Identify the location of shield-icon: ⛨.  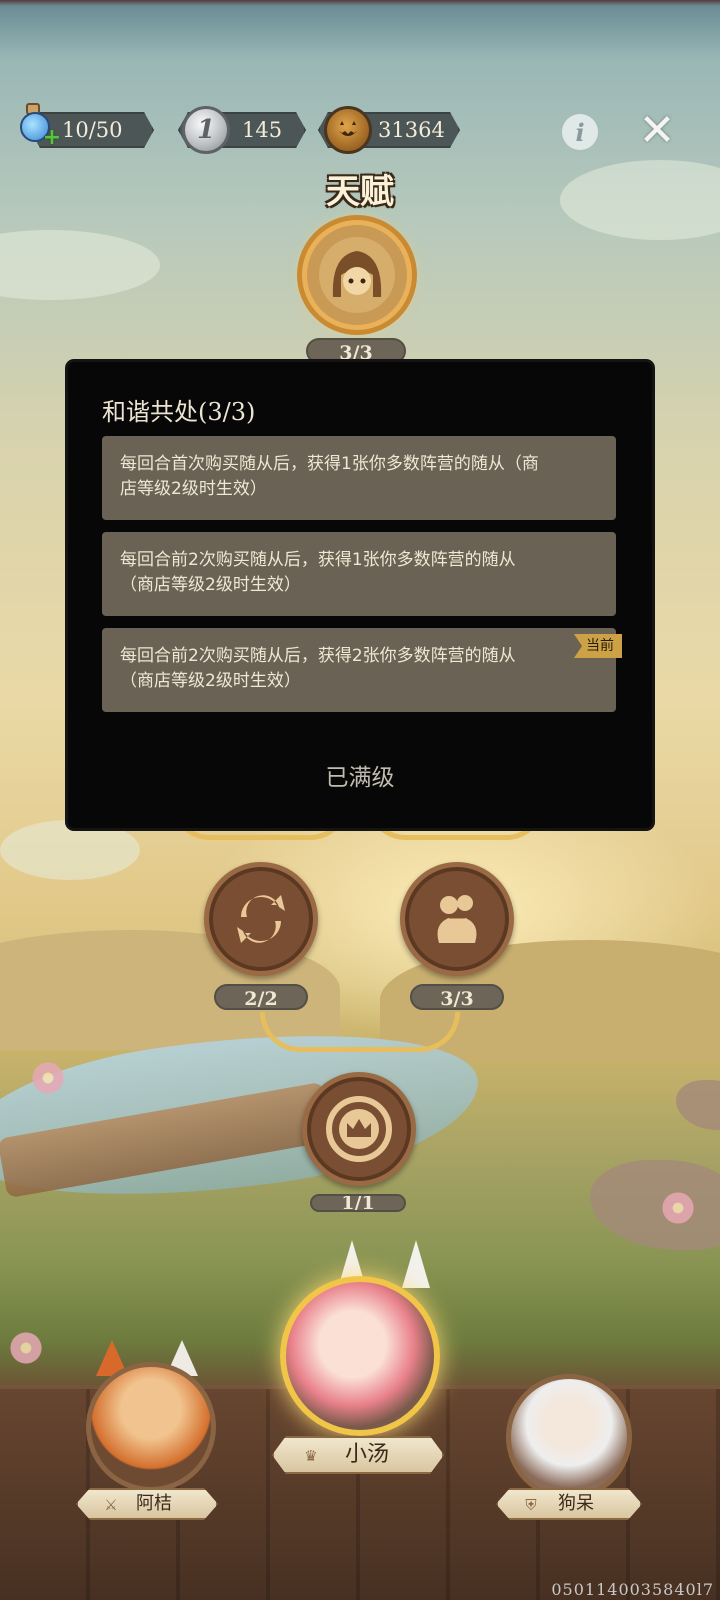
(531, 1505).